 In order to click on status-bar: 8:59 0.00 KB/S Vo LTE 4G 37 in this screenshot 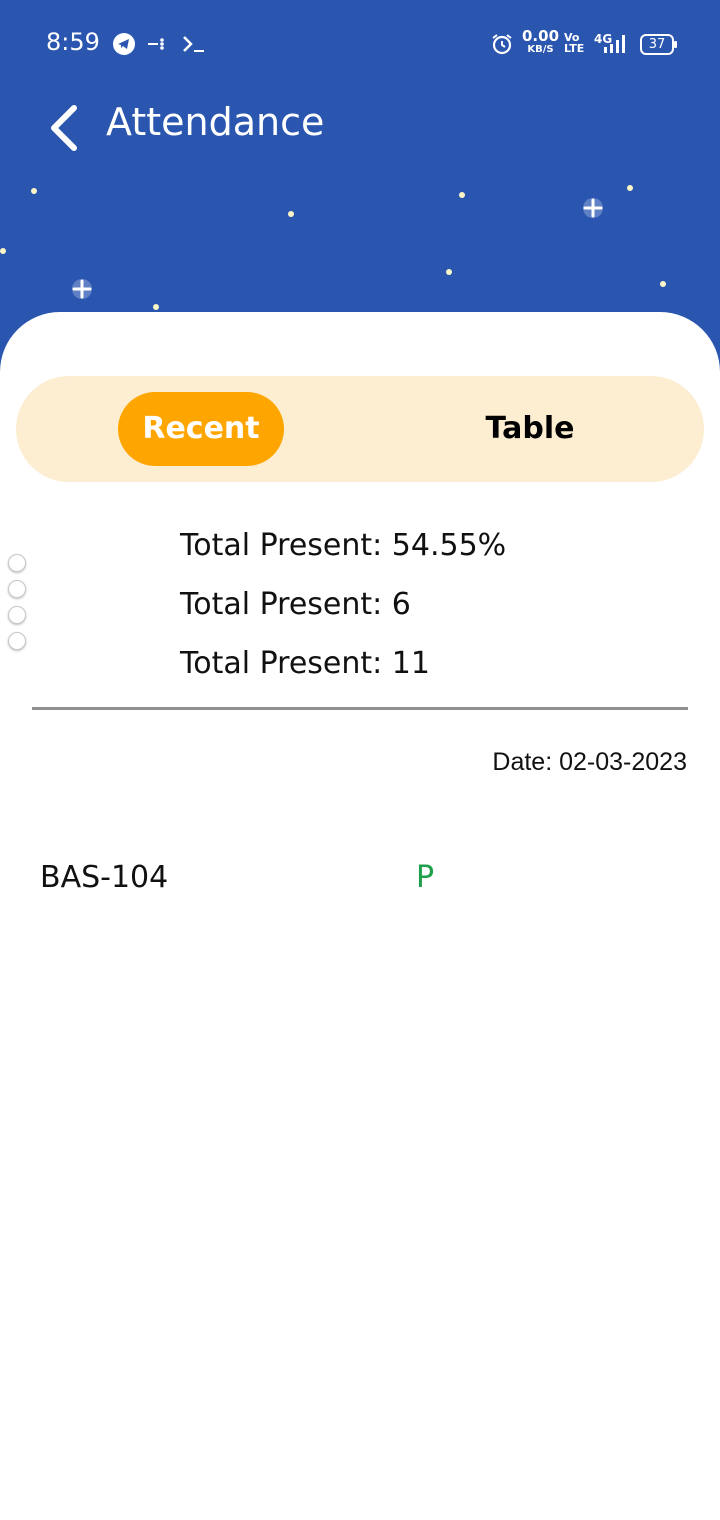, I will do `click(360, 44)`.